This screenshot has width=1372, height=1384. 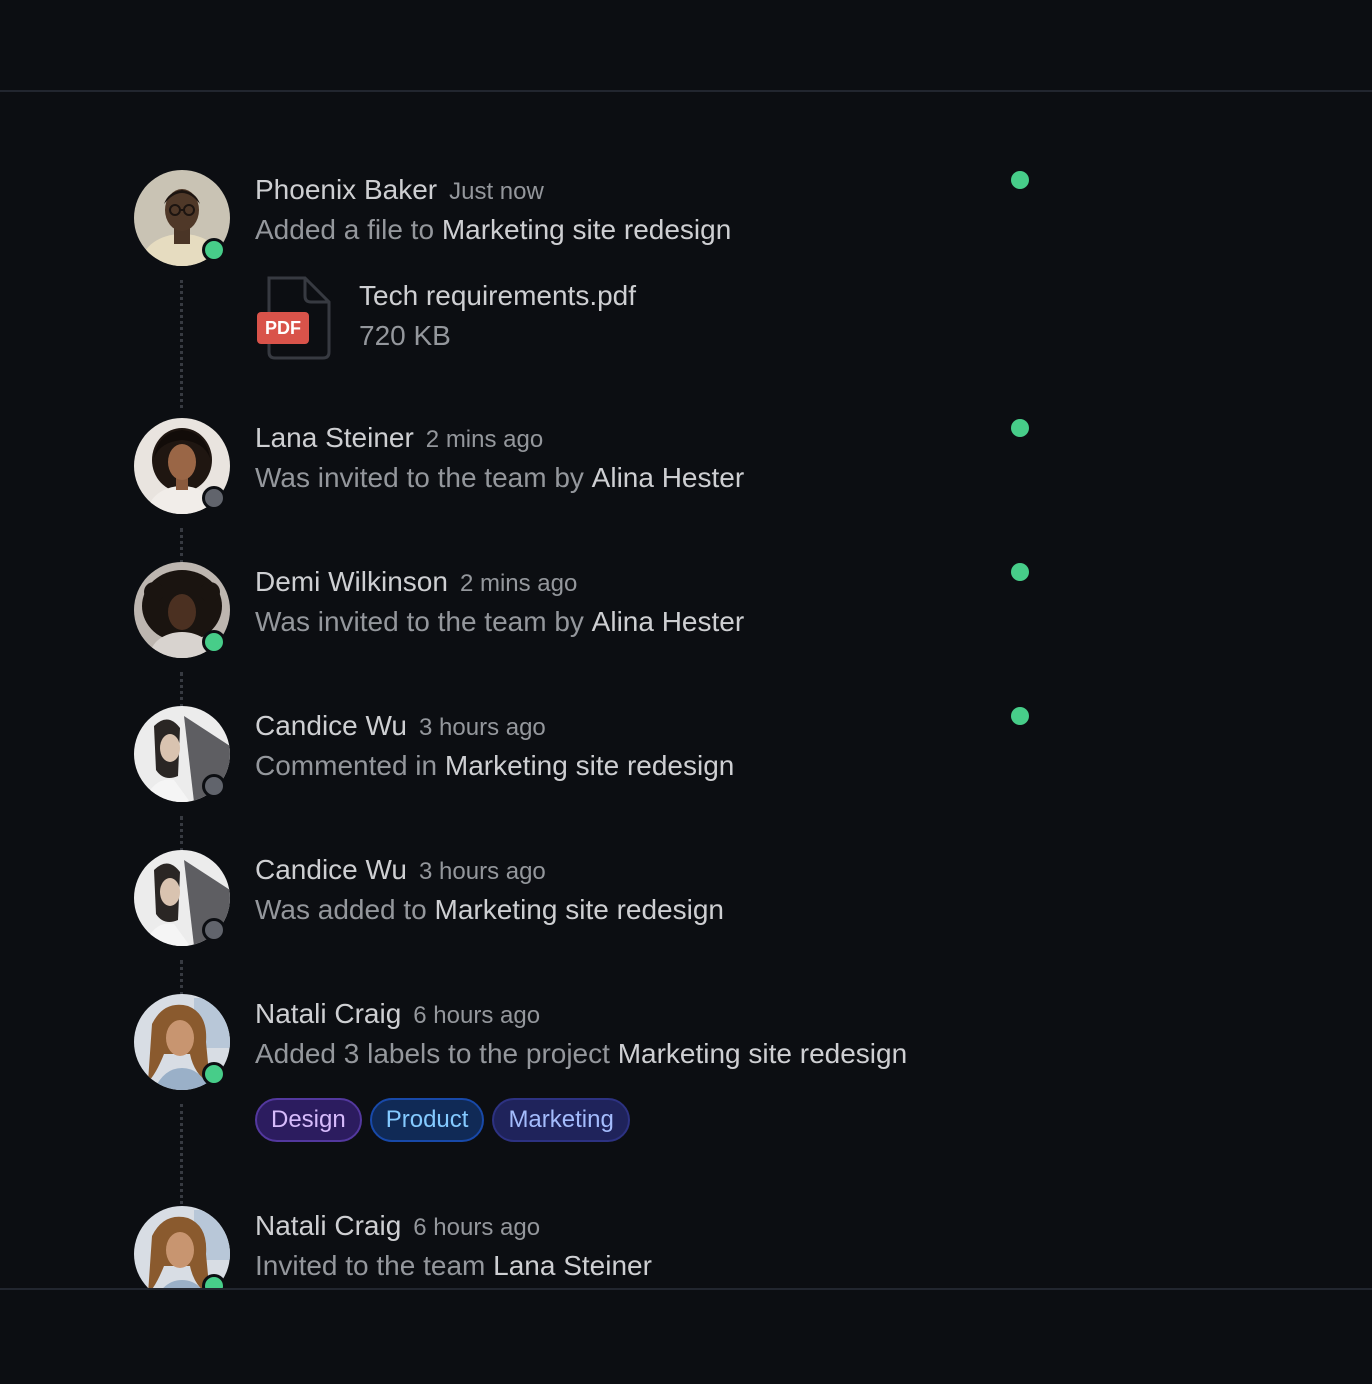 What do you see at coordinates (283, 328) in the screenshot?
I see `svg-text: PDF` at bounding box center [283, 328].